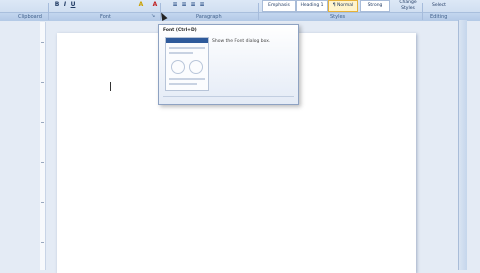  Describe the element at coordinates (57, 4) in the screenshot. I see `bold-button: B` at that location.